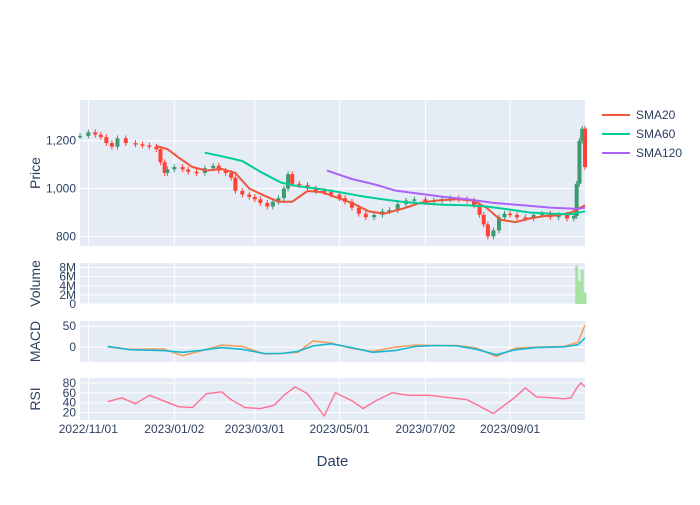 This screenshot has width=700, height=505. What do you see at coordinates (332, 341) in the screenshot?
I see `macd-panel-background` at bounding box center [332, 341].